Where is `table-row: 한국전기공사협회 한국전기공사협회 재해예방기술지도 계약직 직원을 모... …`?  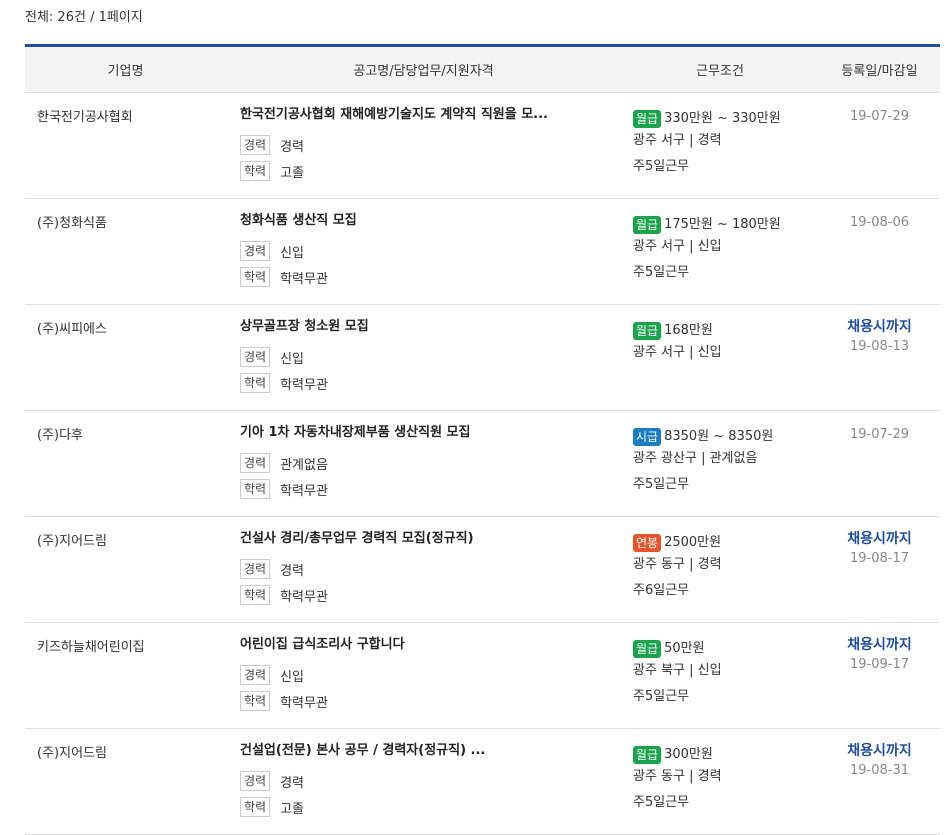 table-row: 한국전기공사협회 한국전기공사협회 재해예방기술지도 계약직 직원을 모... … is located at coordinates (482, 146).